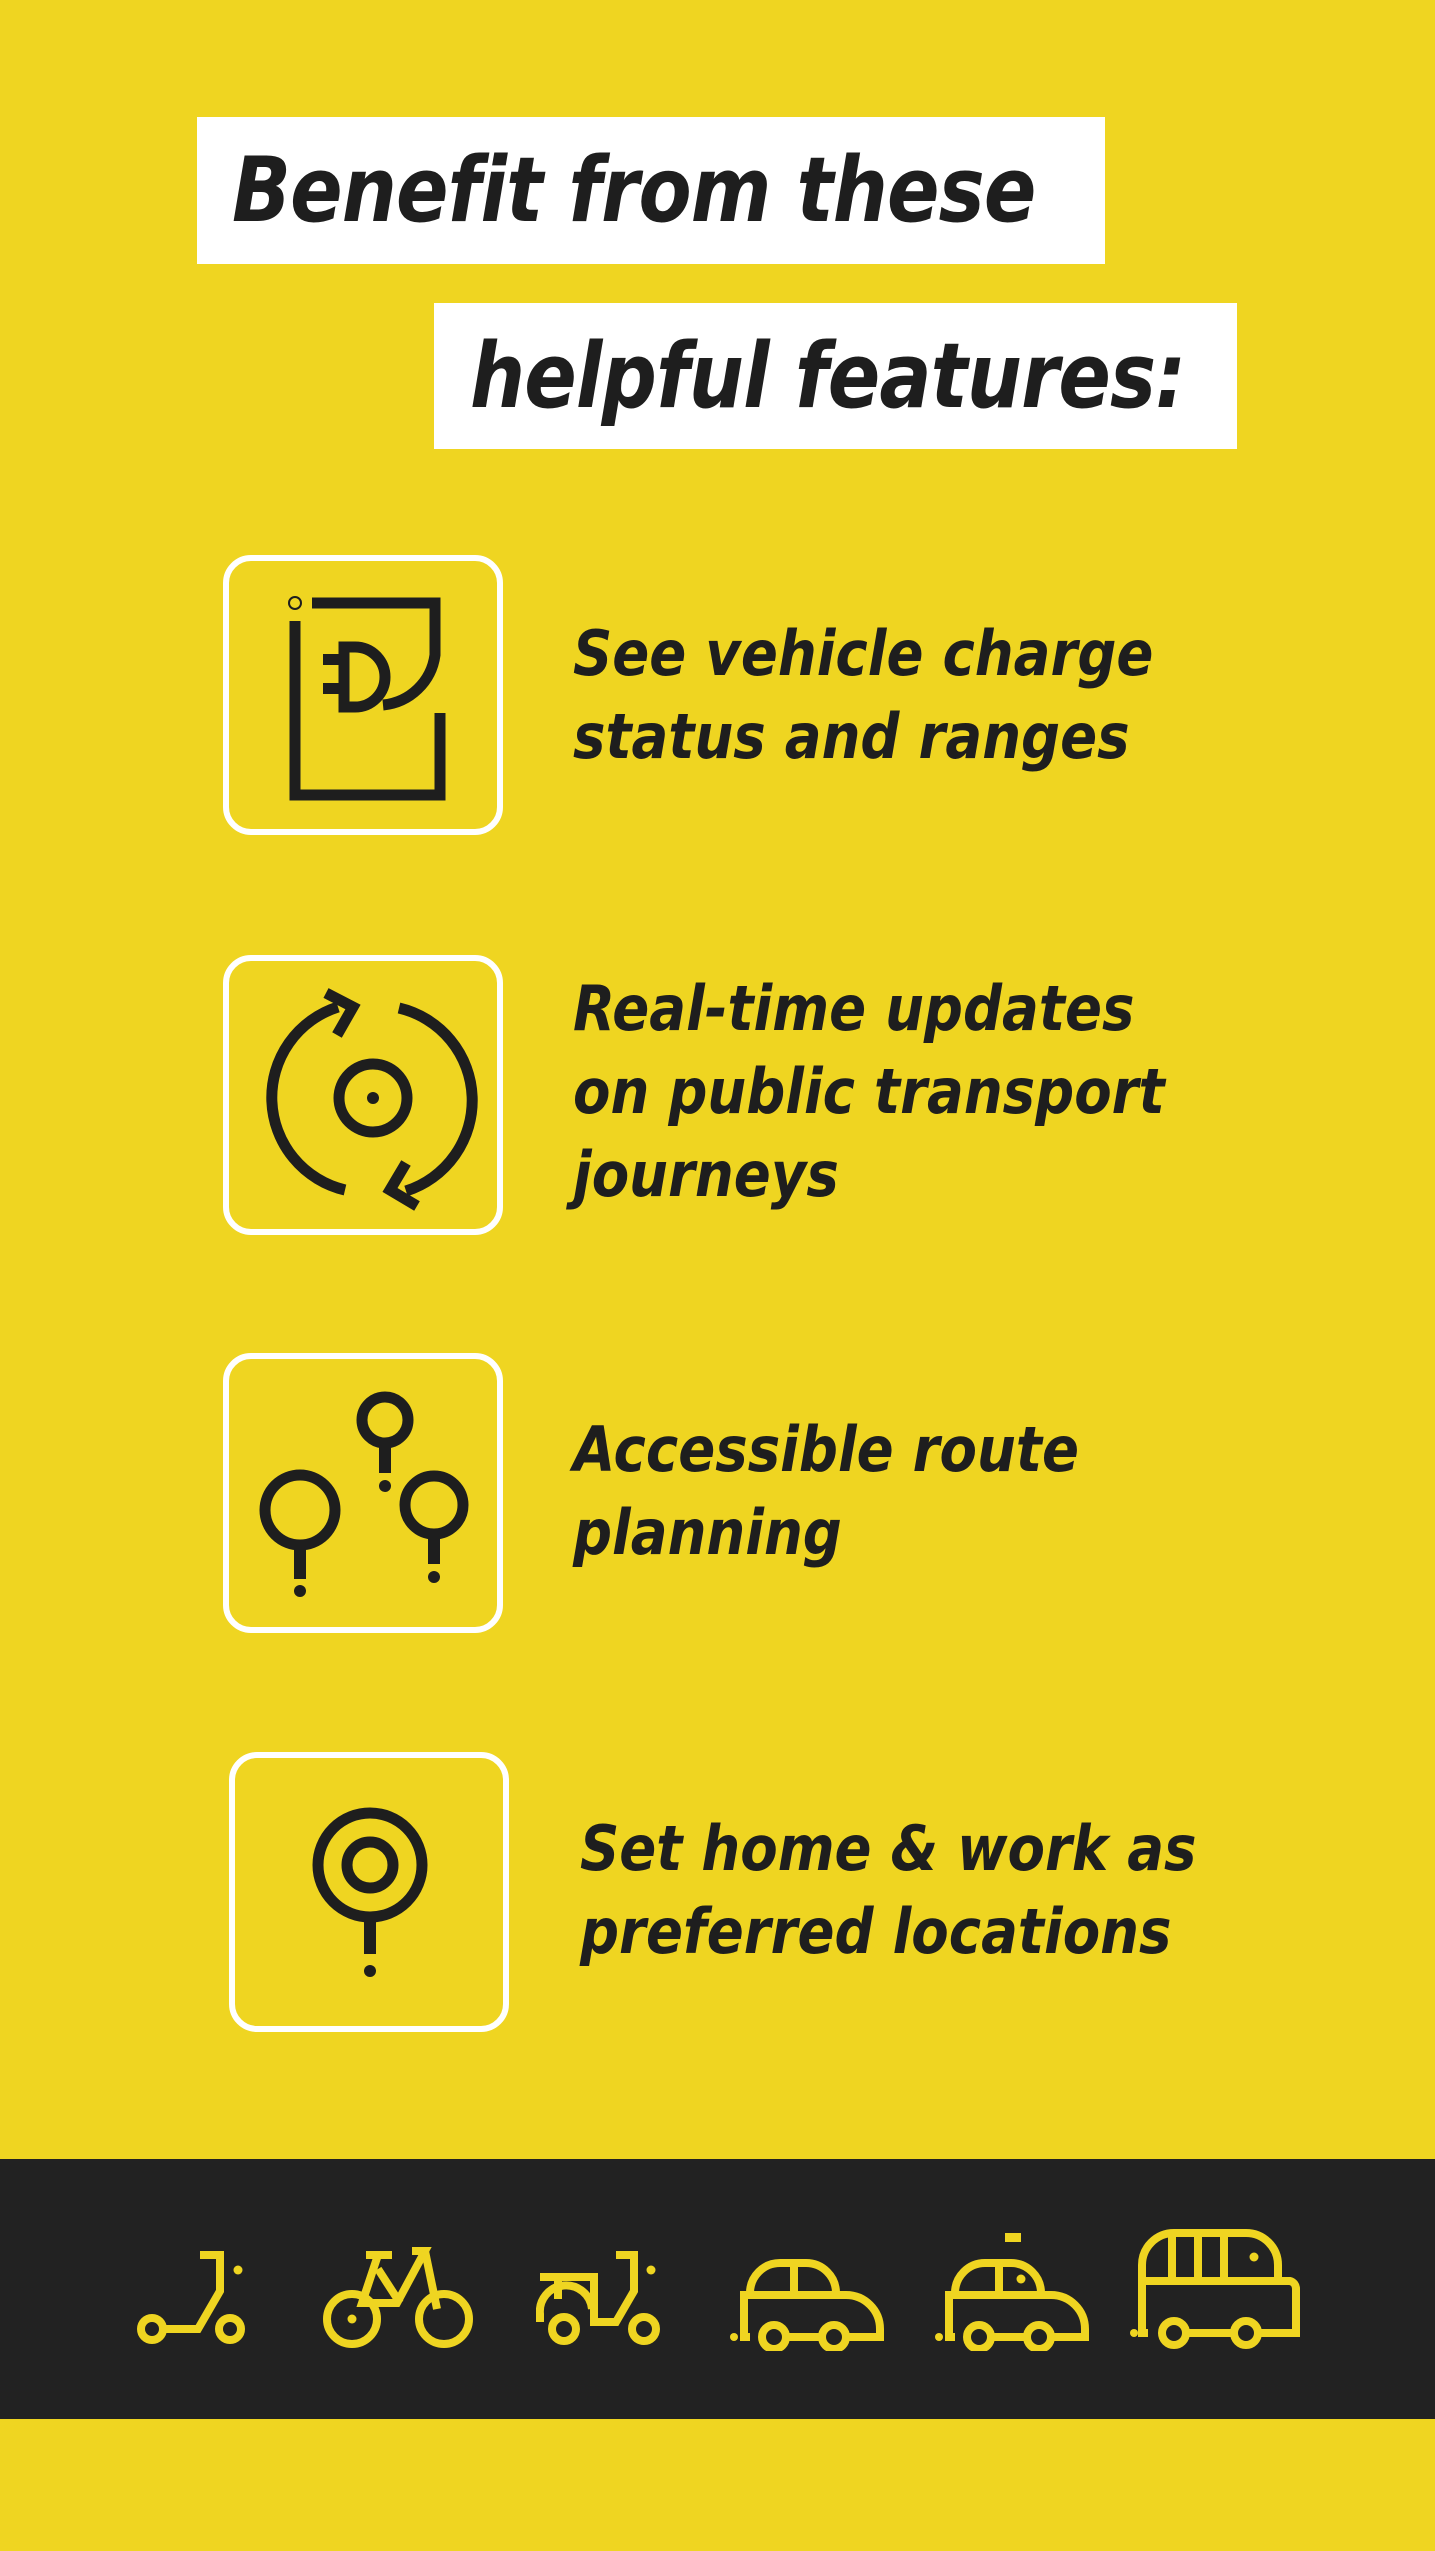 Image resolution: width=1435 pixels, height=2551 pixels. I want to click on feature-1-line-1: See vehicle charge, so click(863, 653).